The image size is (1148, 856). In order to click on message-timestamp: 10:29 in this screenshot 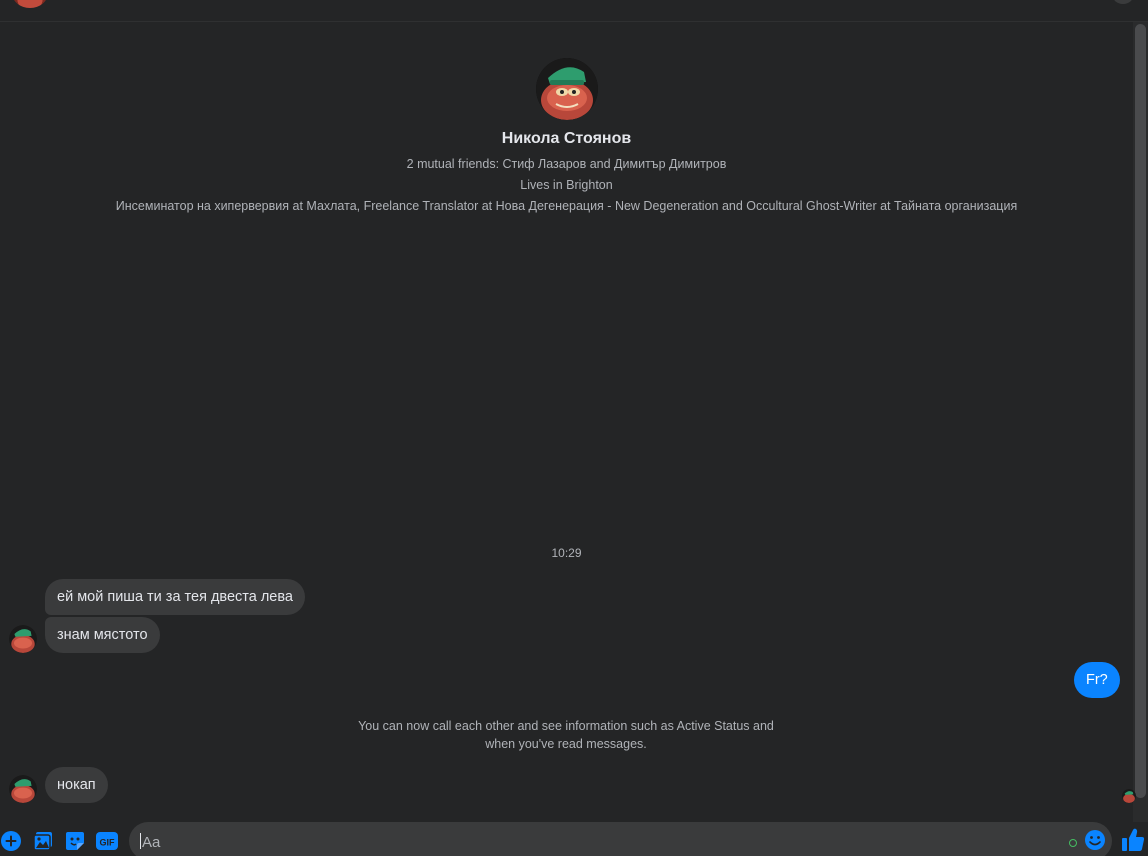, I will do `click(566, 553)`.